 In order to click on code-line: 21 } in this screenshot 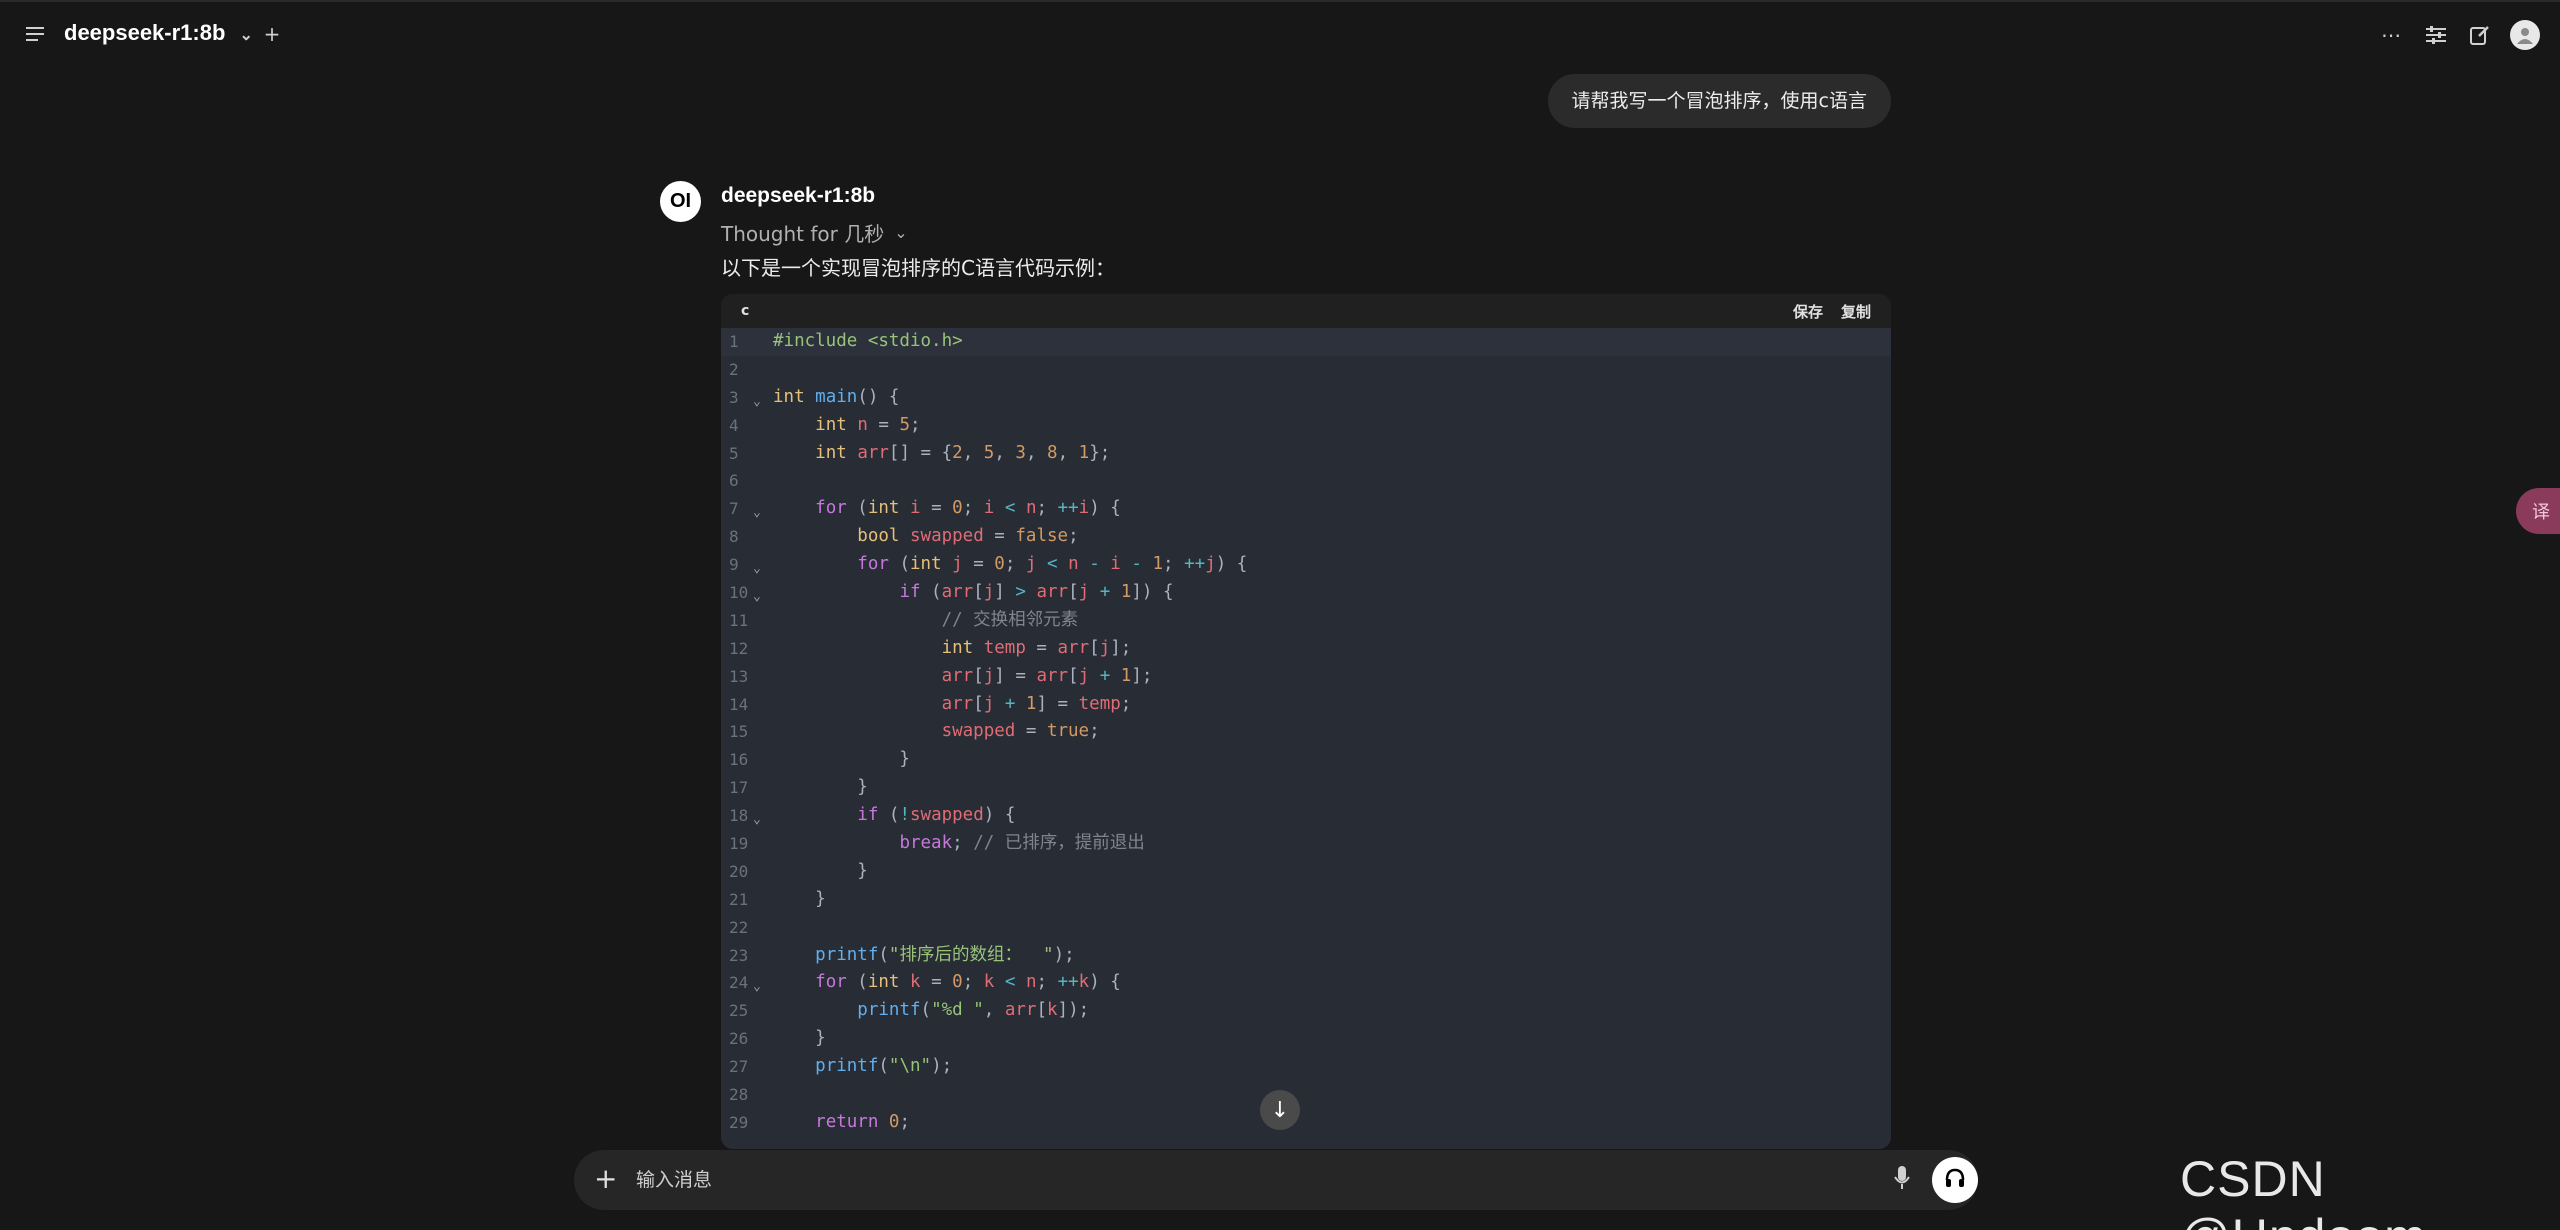, I will do `click(777, 898)`.